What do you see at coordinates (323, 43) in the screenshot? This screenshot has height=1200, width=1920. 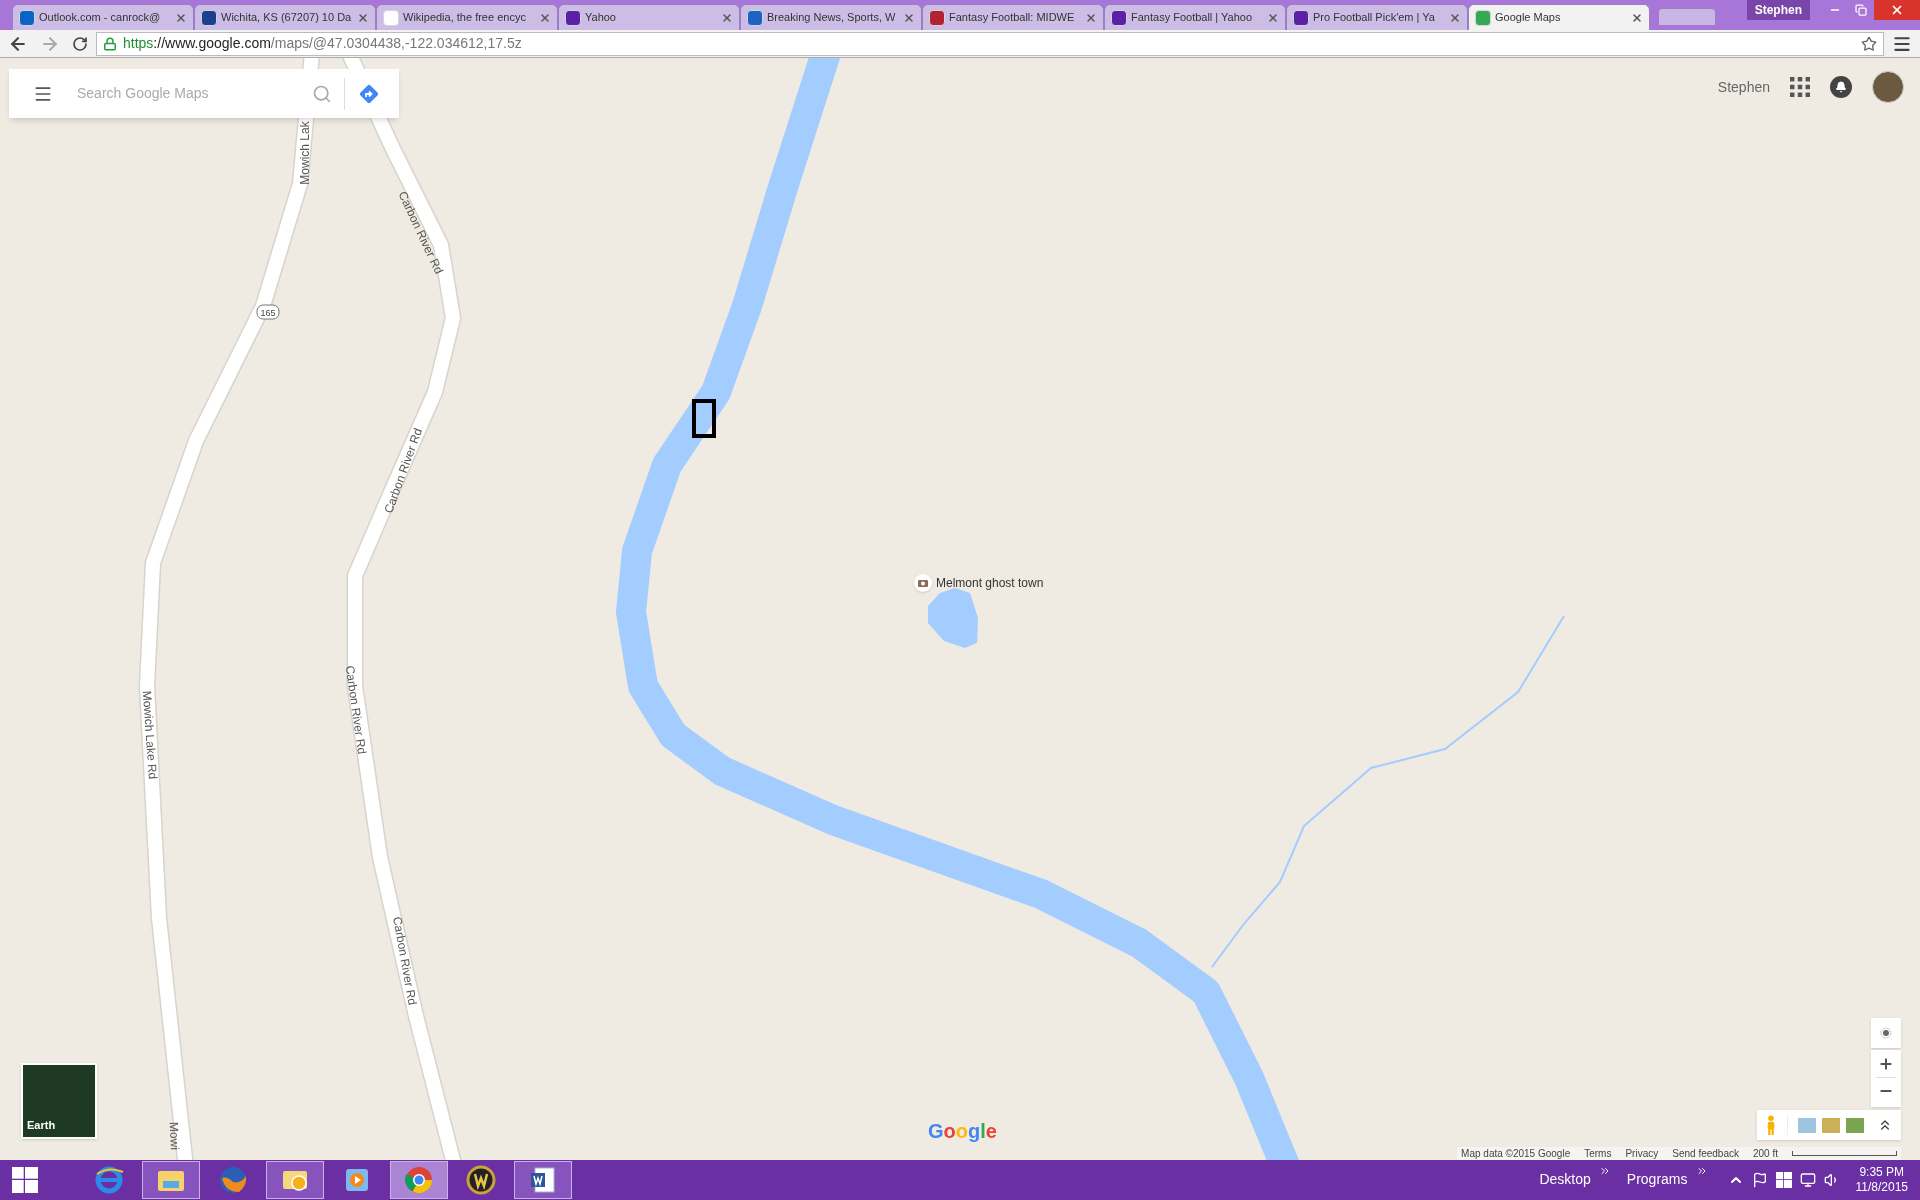 I see `url-text: https://www.google.com/maps/@47.0304438,-122.034612,17.5z` at bounding box center [323, 43].